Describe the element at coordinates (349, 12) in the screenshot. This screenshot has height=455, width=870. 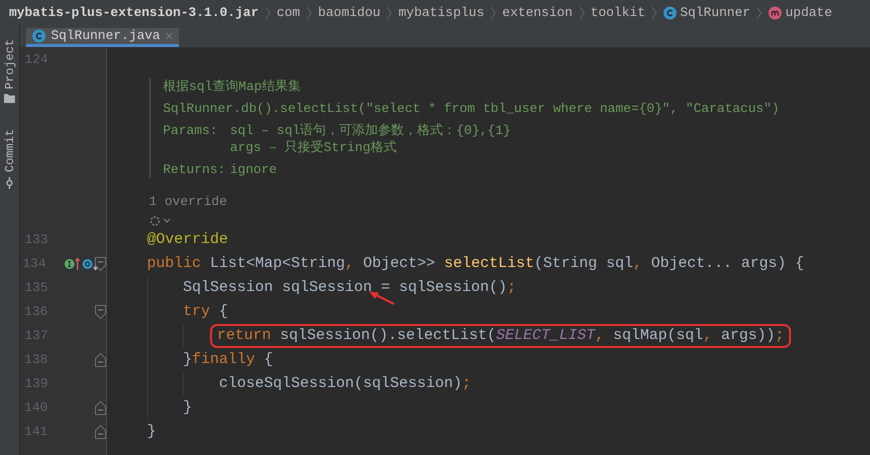
I see `breadcrumb-item: baomidou` at that location.